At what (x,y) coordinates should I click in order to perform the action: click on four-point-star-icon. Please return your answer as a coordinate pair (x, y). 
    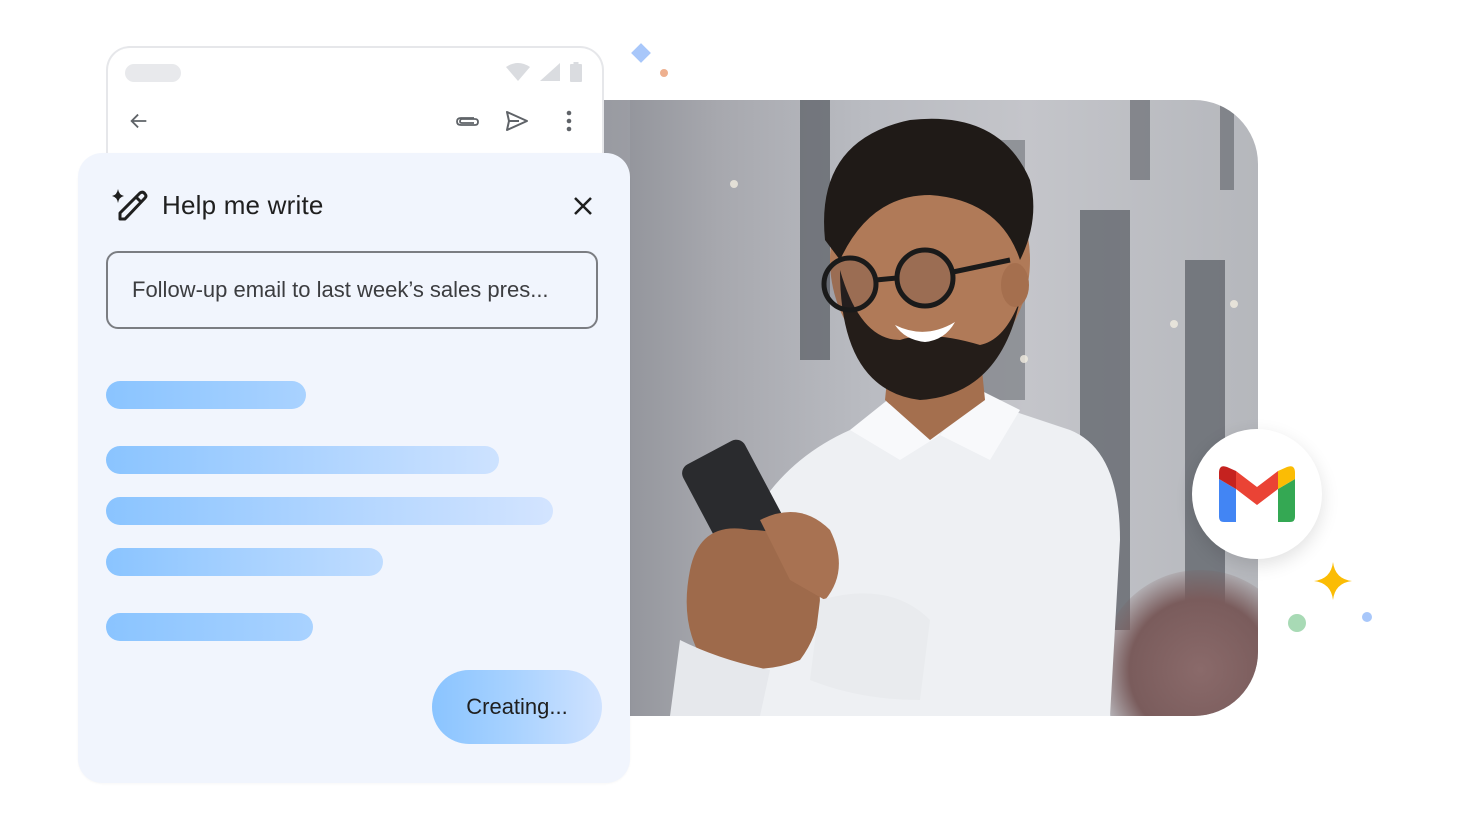
    Looking at the image, I should click on (1333, 581).